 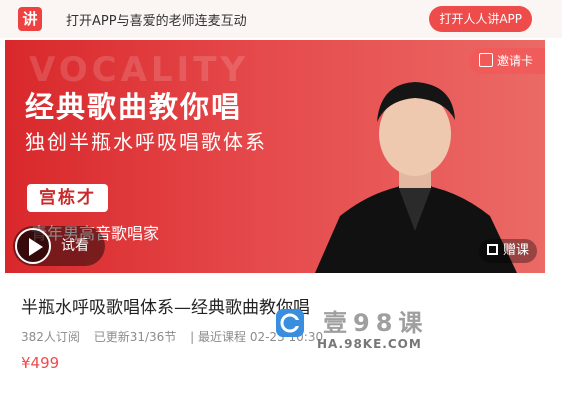 I want to click on update-progress: 已更新31/36节, so click(x=135, y=337).